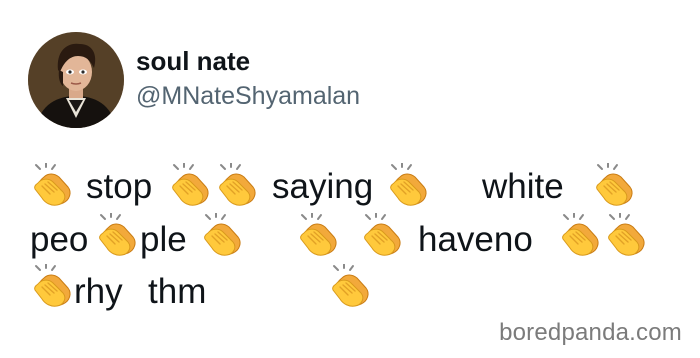 This screenshot has height=358, width=700. I want to click on tweet-word: rhy, so click(98, 291).